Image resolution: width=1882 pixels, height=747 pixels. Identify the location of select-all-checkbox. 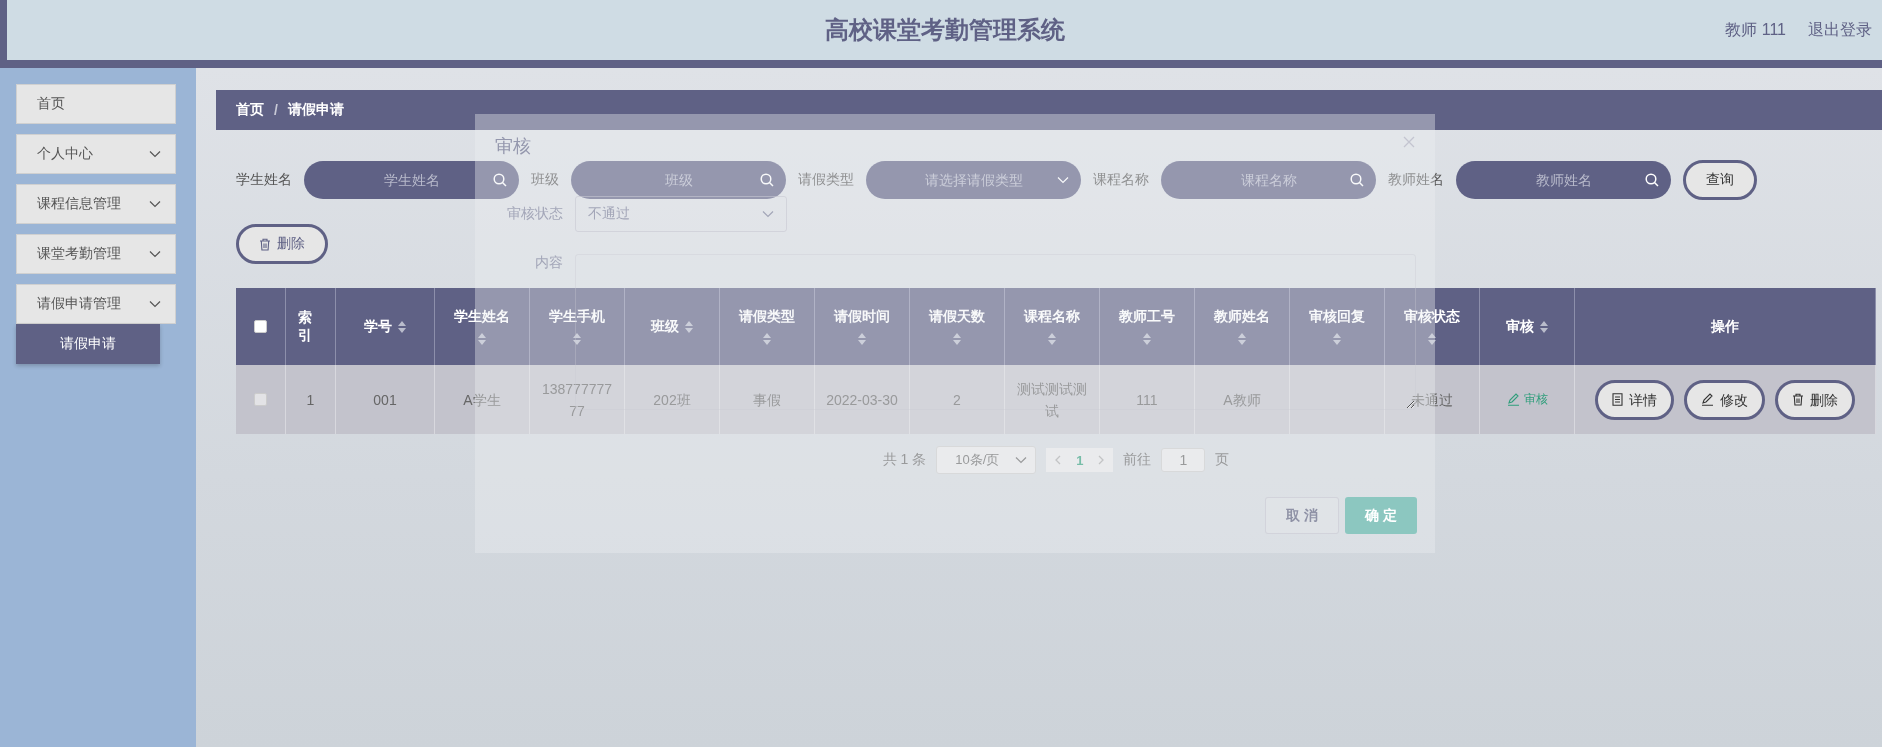
(260, 326).